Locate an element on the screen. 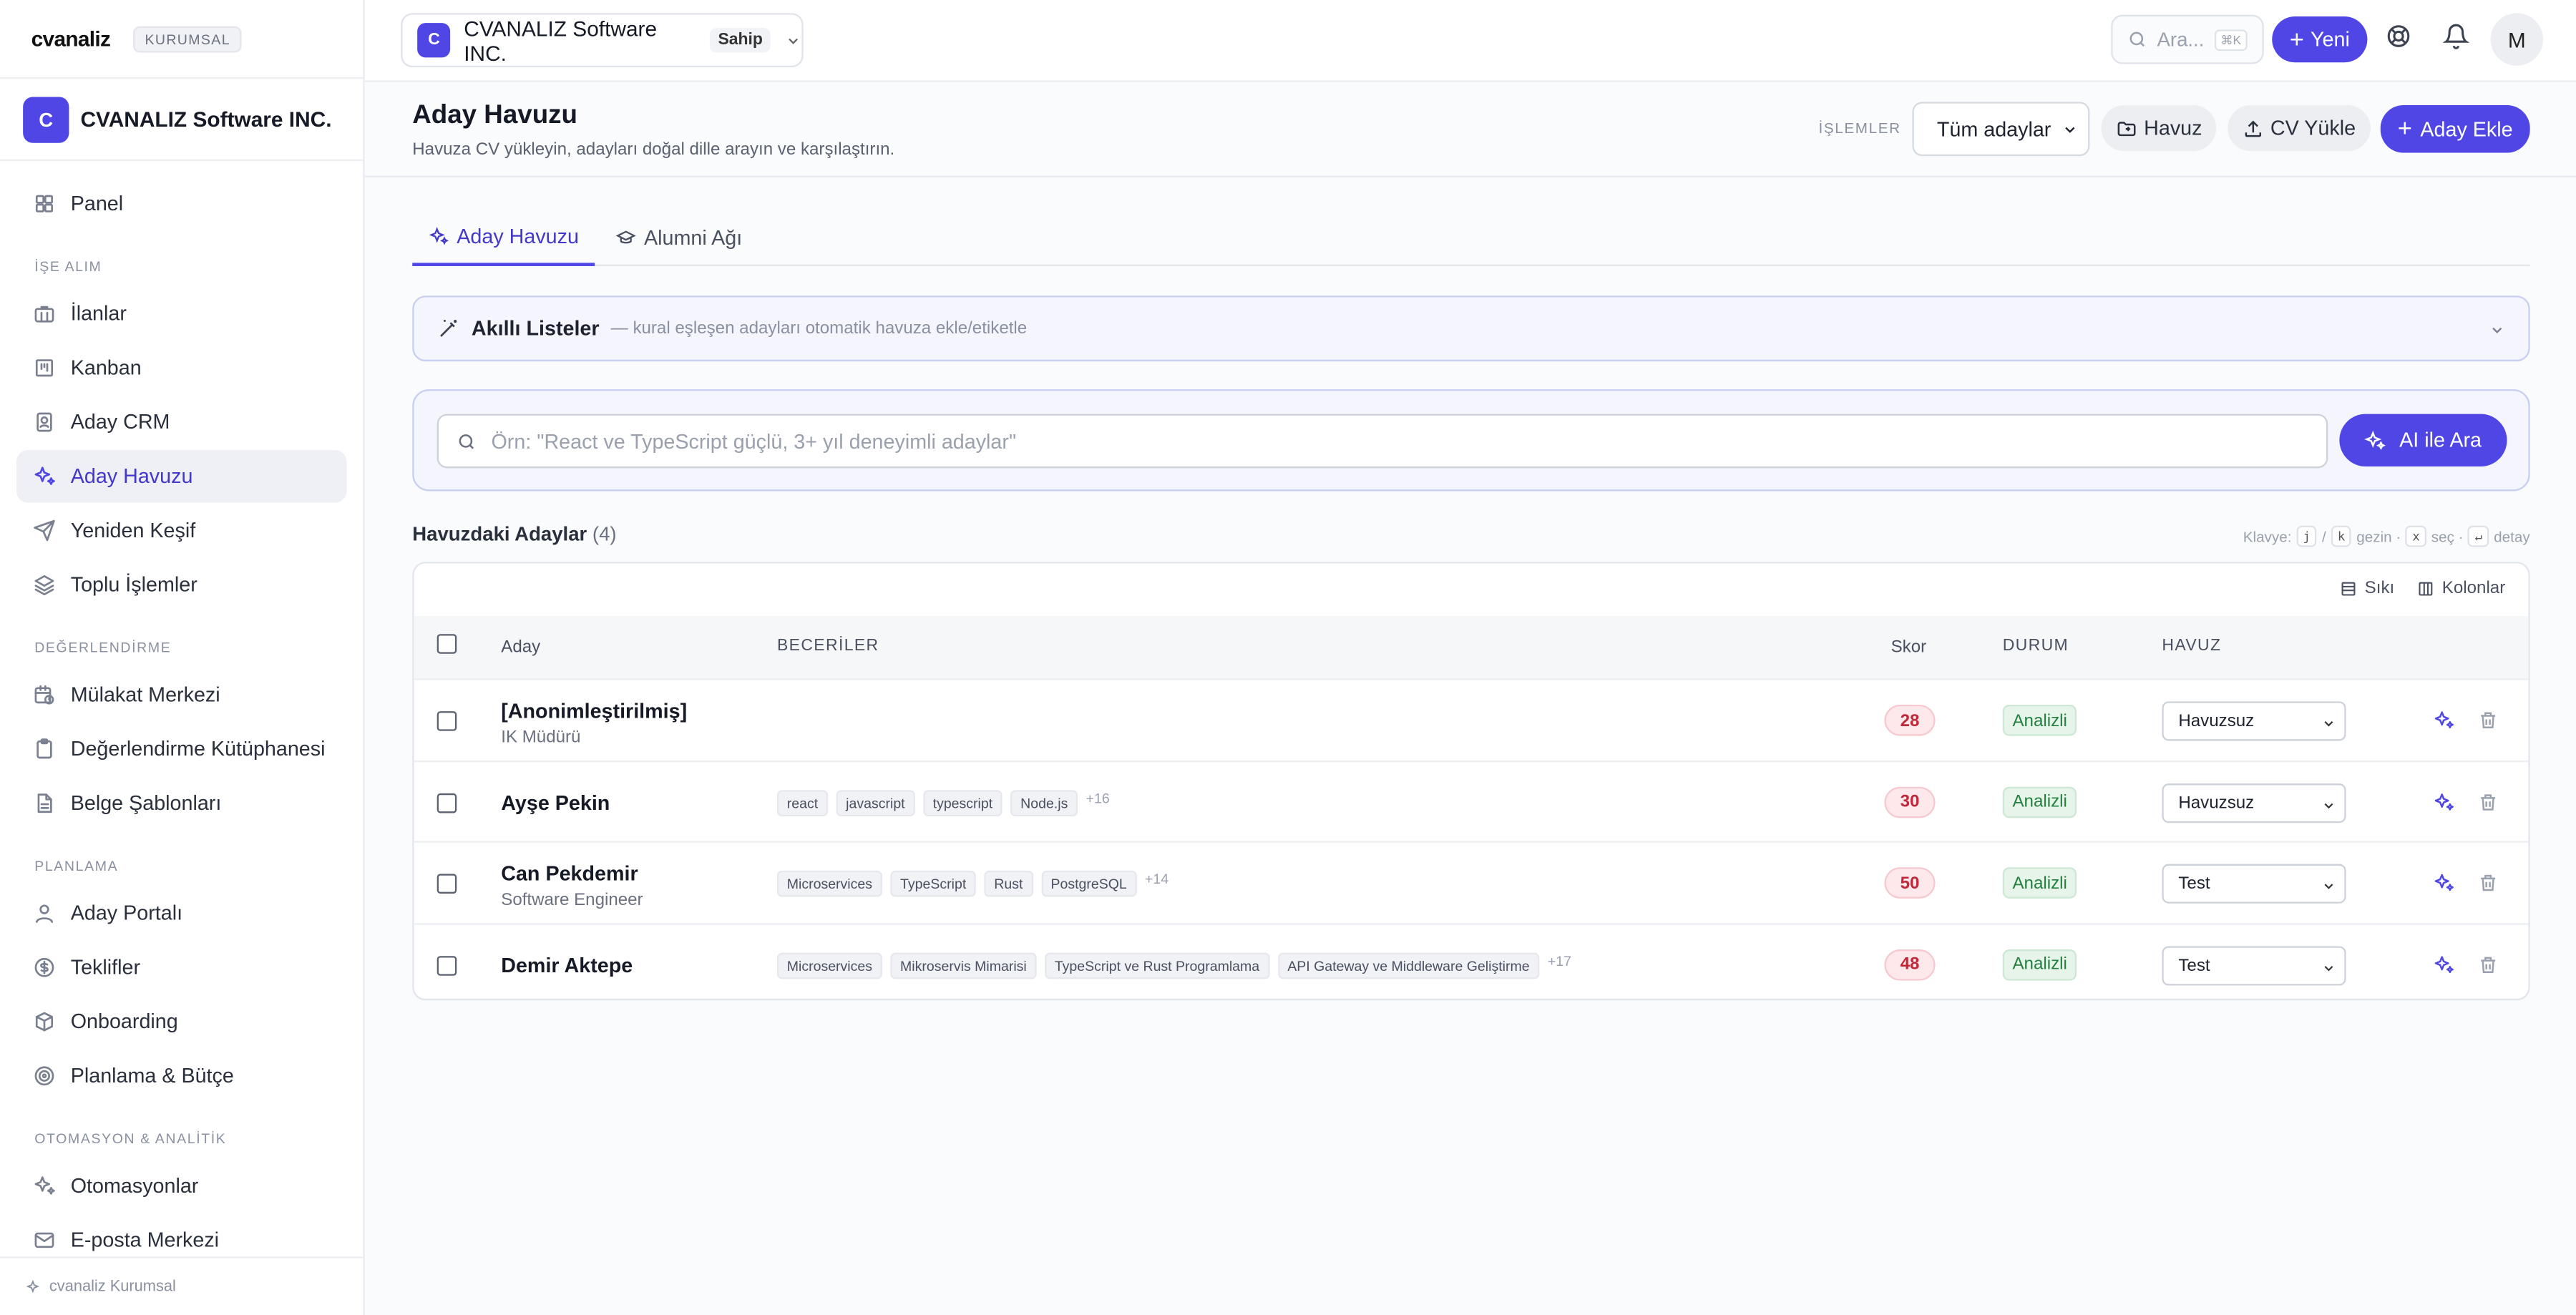  more-skills-count: +17 is located at coordinates (1559, 960).